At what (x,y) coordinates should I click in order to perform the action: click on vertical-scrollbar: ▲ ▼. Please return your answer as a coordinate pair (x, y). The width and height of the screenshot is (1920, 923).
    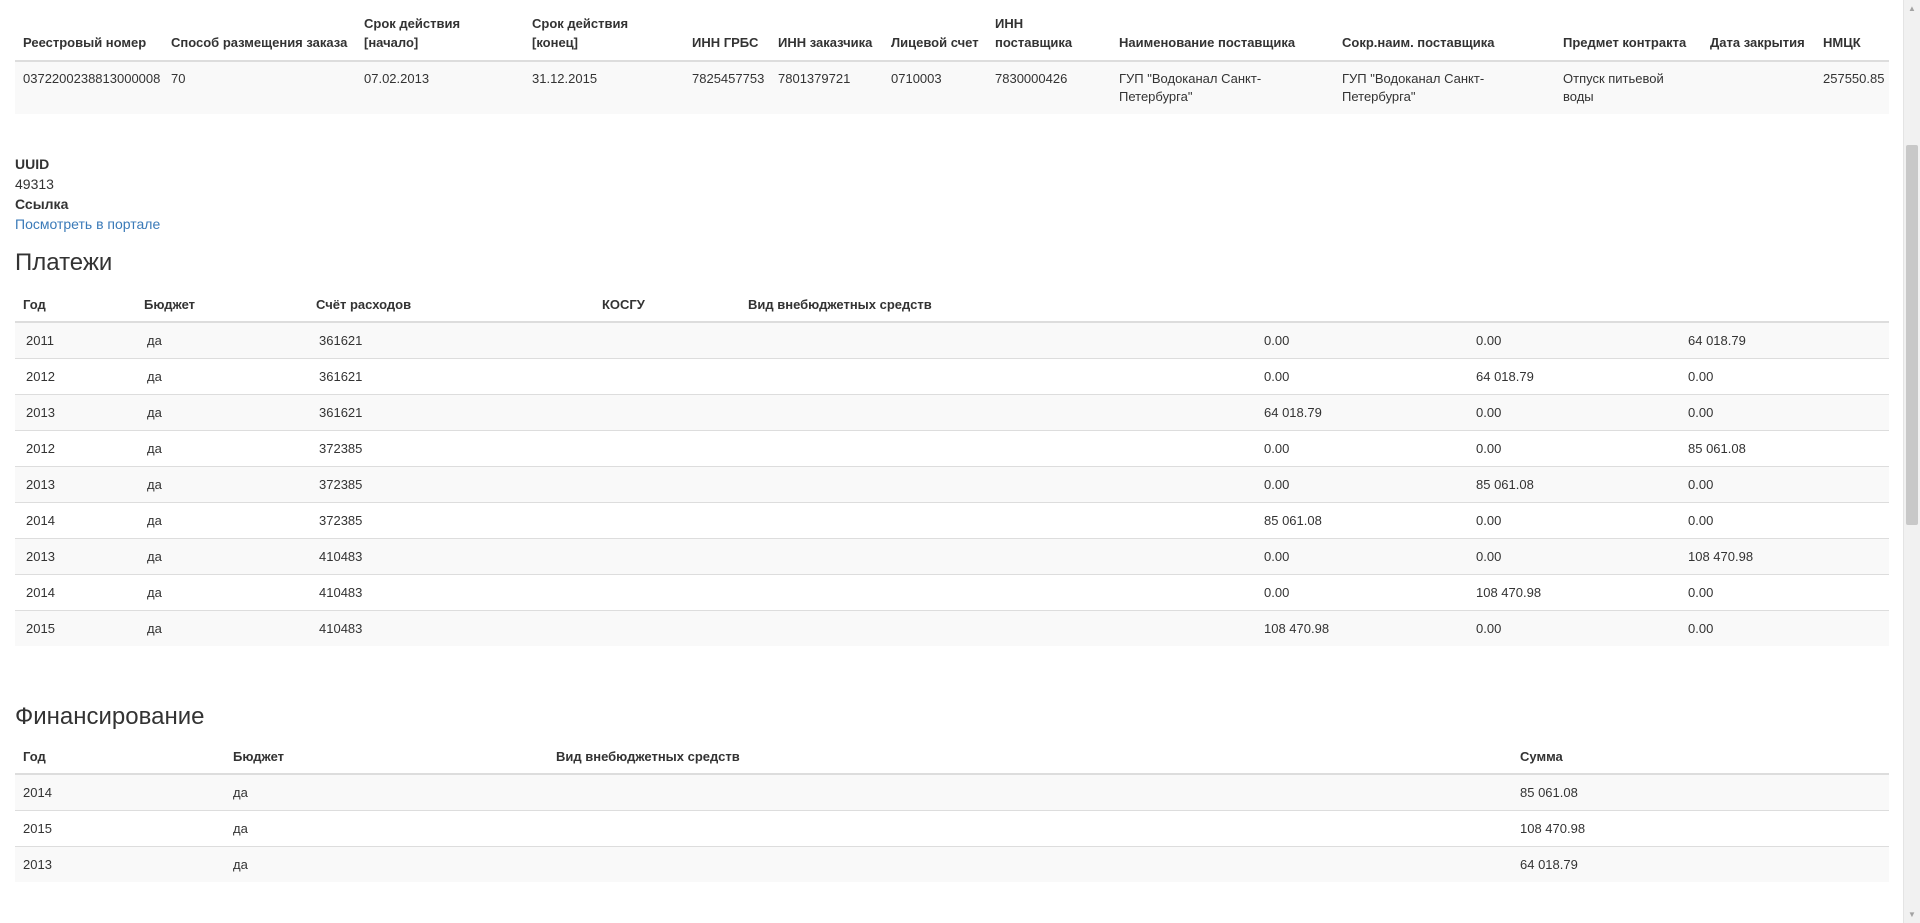
    Looking at the image, I should click on (1911, 461).